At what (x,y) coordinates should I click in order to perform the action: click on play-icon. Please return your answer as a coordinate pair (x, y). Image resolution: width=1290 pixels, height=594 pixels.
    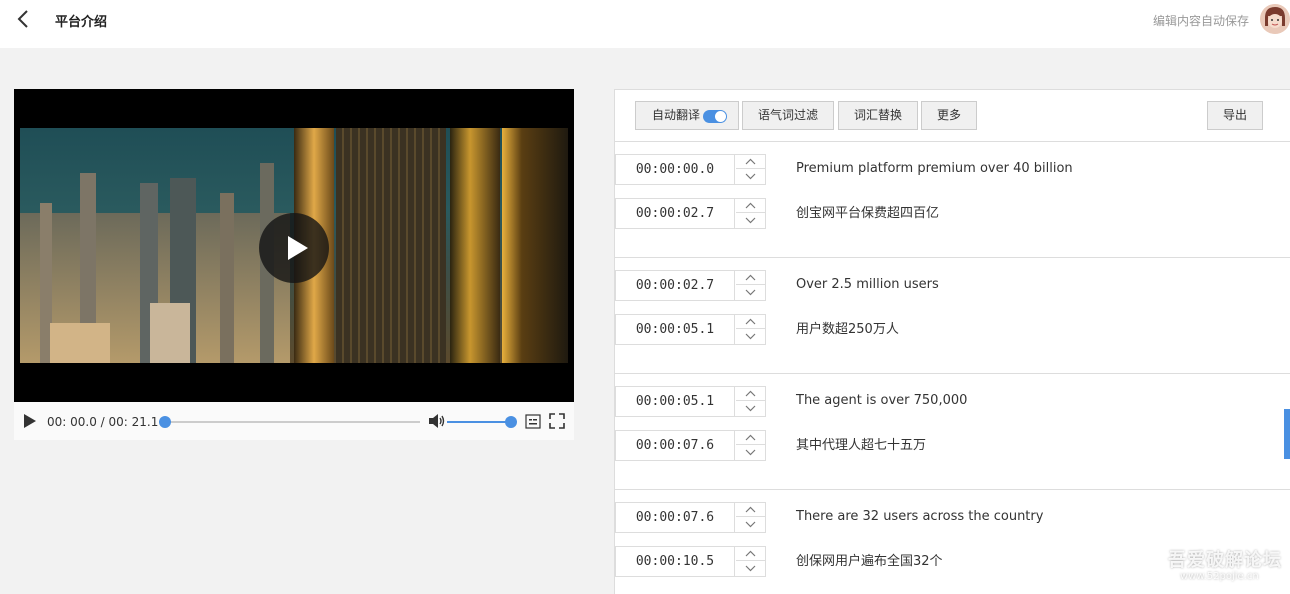
    Looking at the image, I should click on (30, 421).